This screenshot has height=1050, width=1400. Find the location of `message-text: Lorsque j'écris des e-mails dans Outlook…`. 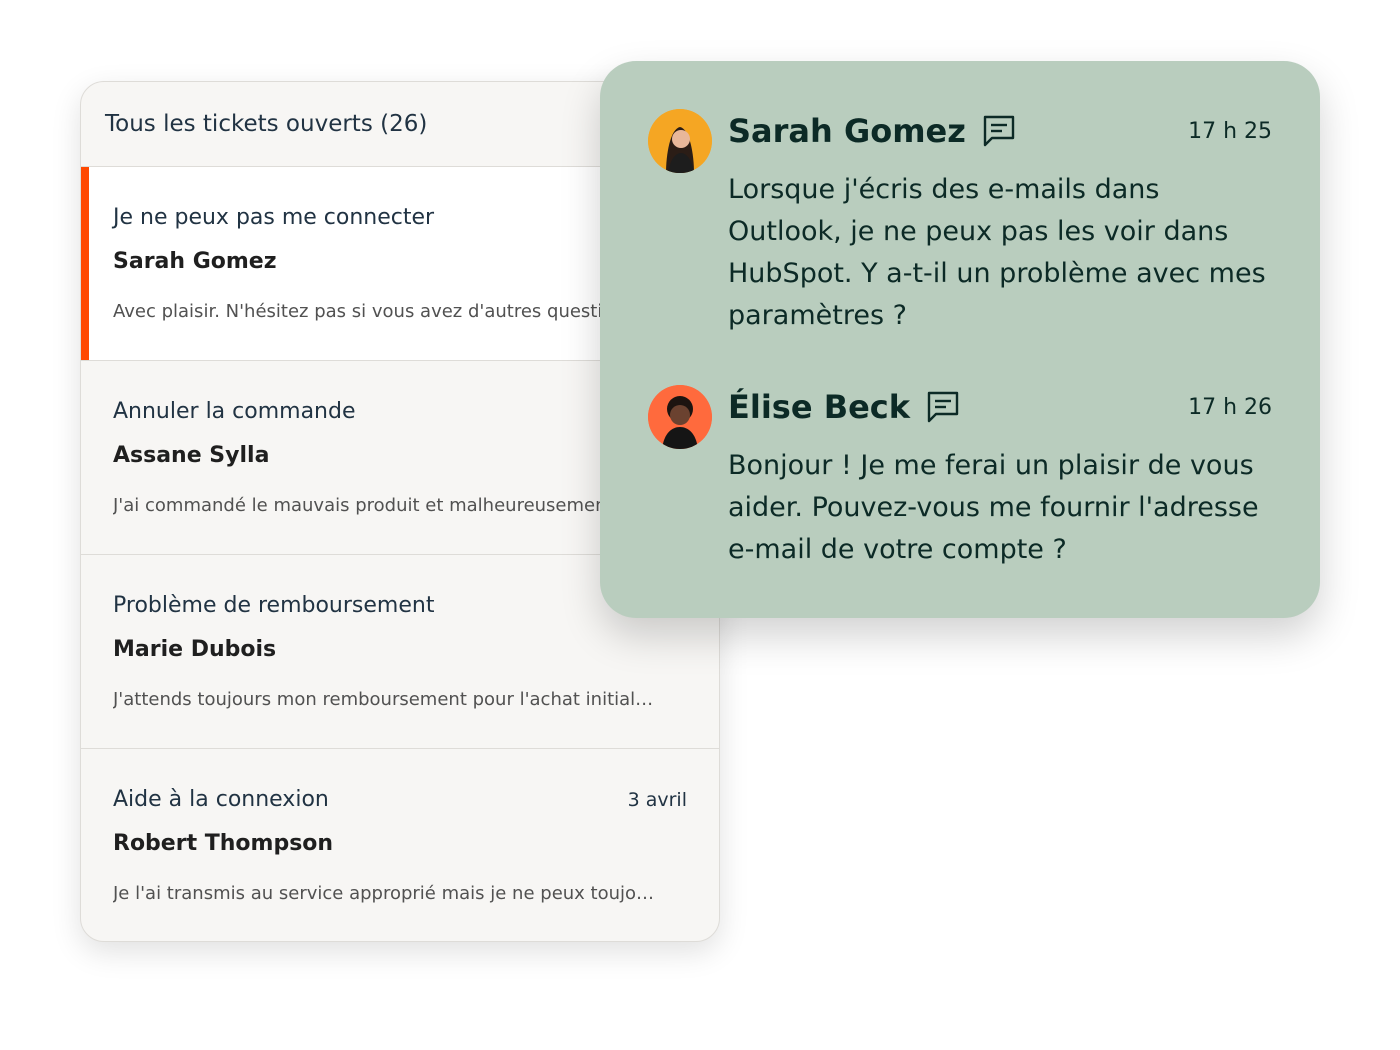

message-text: Lorsque j'écris des e-mails dans Outlook… is located at coordinates (997, 252).